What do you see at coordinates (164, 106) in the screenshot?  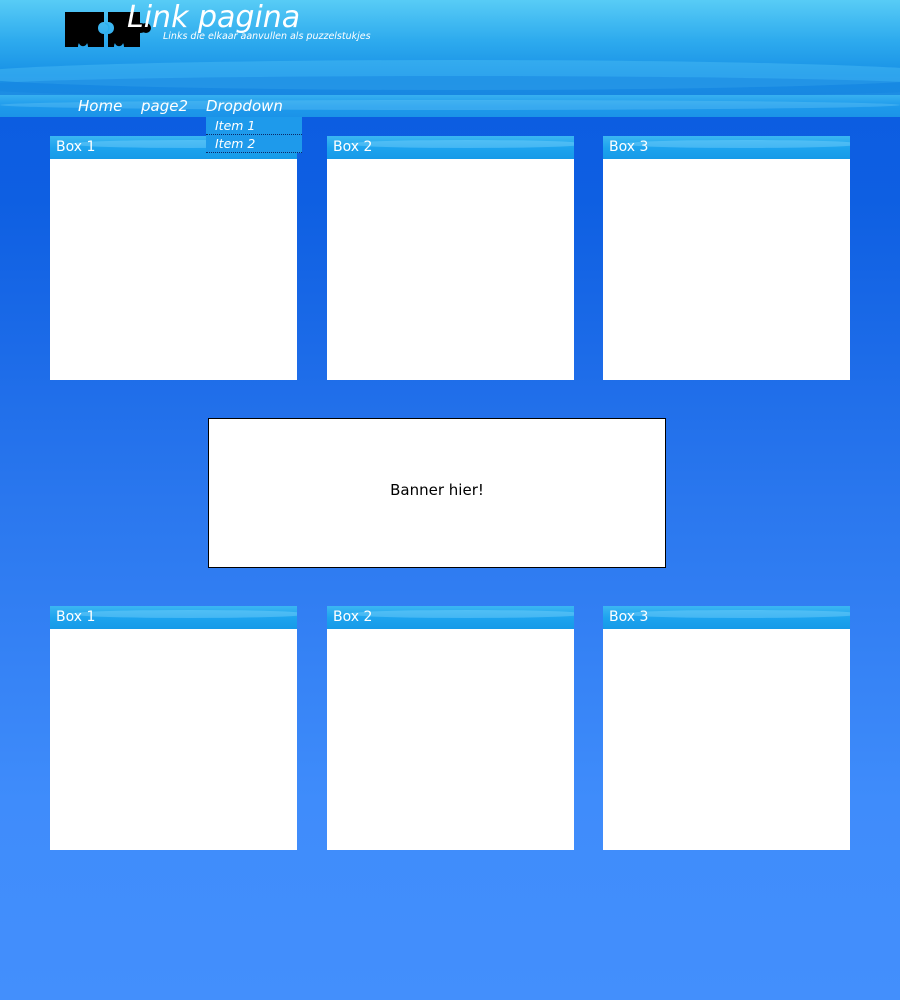 I see `nav-item-page2: page2` at bounding box center [164, 106].